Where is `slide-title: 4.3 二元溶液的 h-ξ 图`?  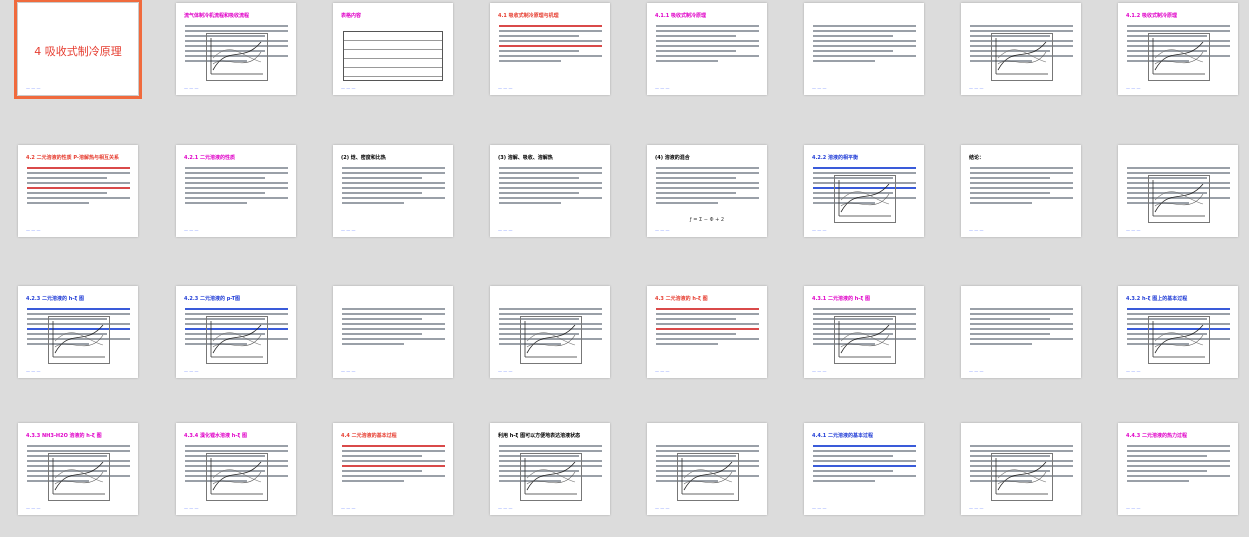
slide-title: 4.3 二元溶液的 h-ξ 图 is located at coordinates (681, 299).